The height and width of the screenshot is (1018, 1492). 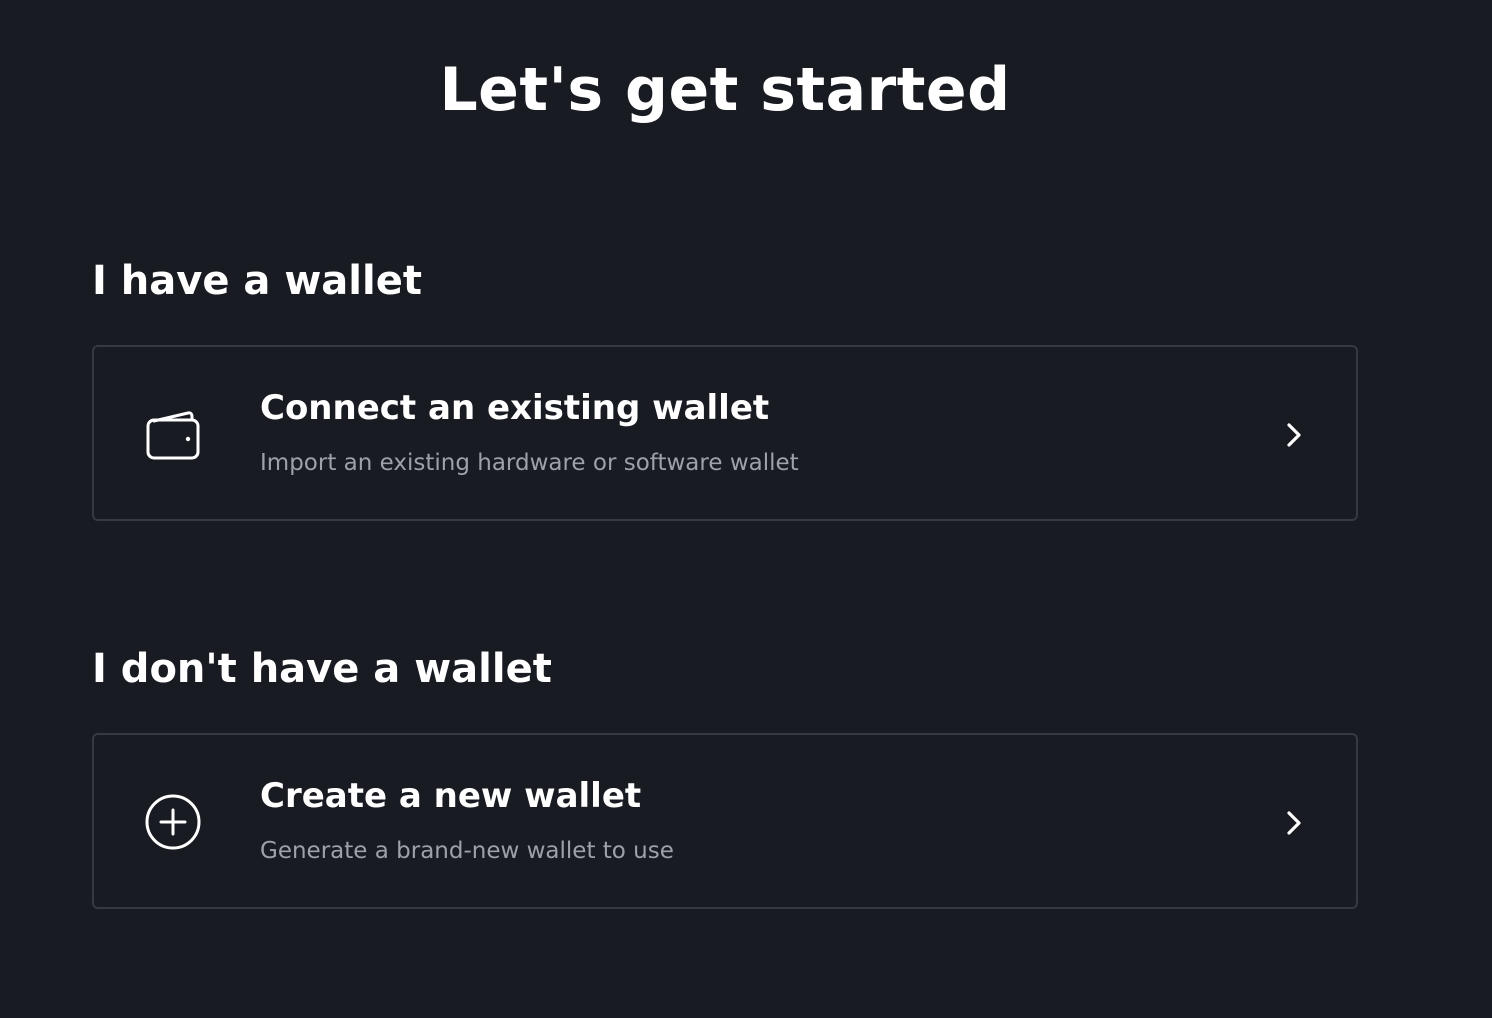 What do you see at coordinates (515, 408) in the screenshot?
I see `connect-wallet-title: Connect an existing wallet` at bounding box center [515, 408].